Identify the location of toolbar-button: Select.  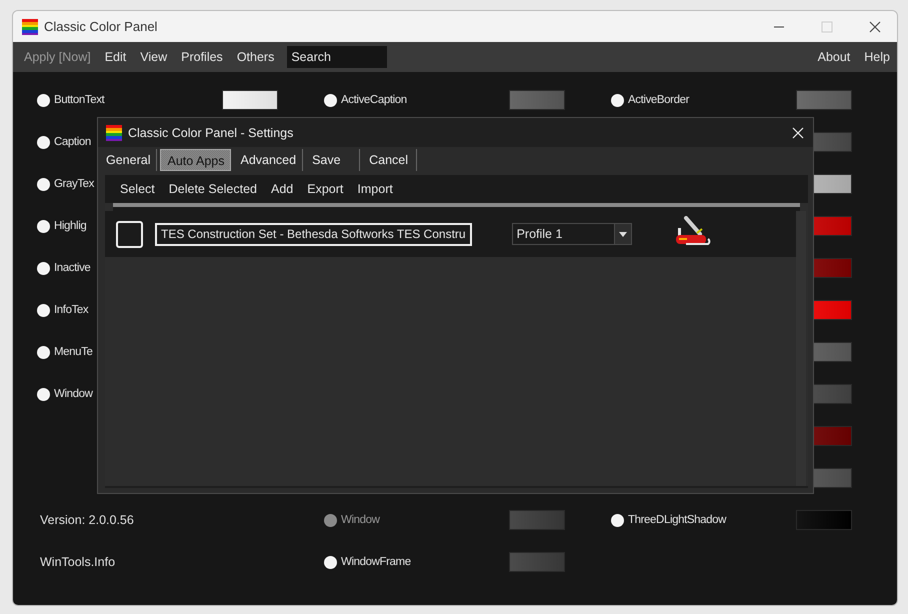
(137, 189).